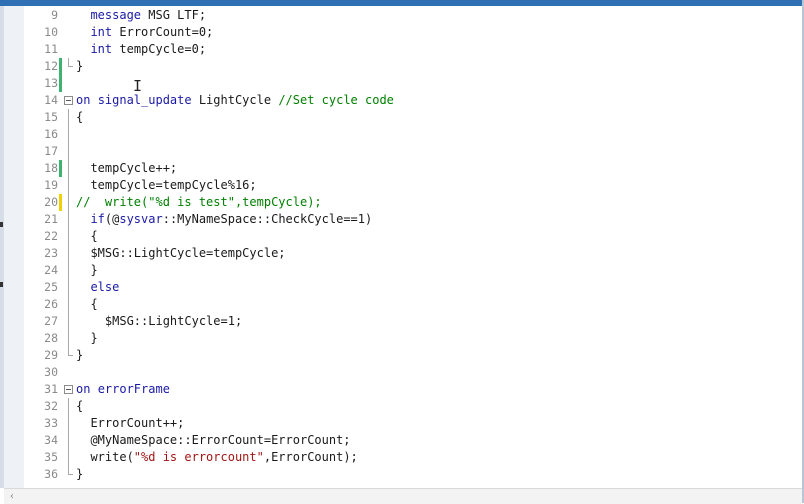 The width and height of the screenshot is (804, 504). I want to click on code-line: 12}, so click(403, 66).